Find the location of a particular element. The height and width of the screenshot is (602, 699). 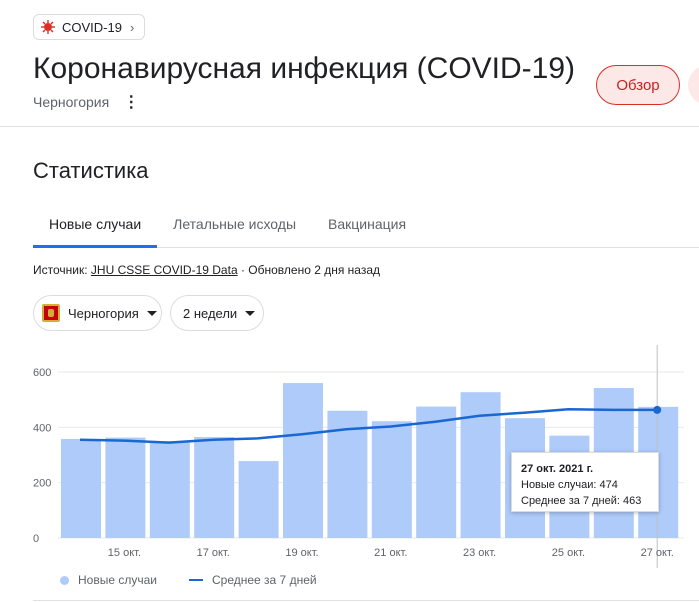

y-tick-label: 200 is located at coordinates (42, 484).